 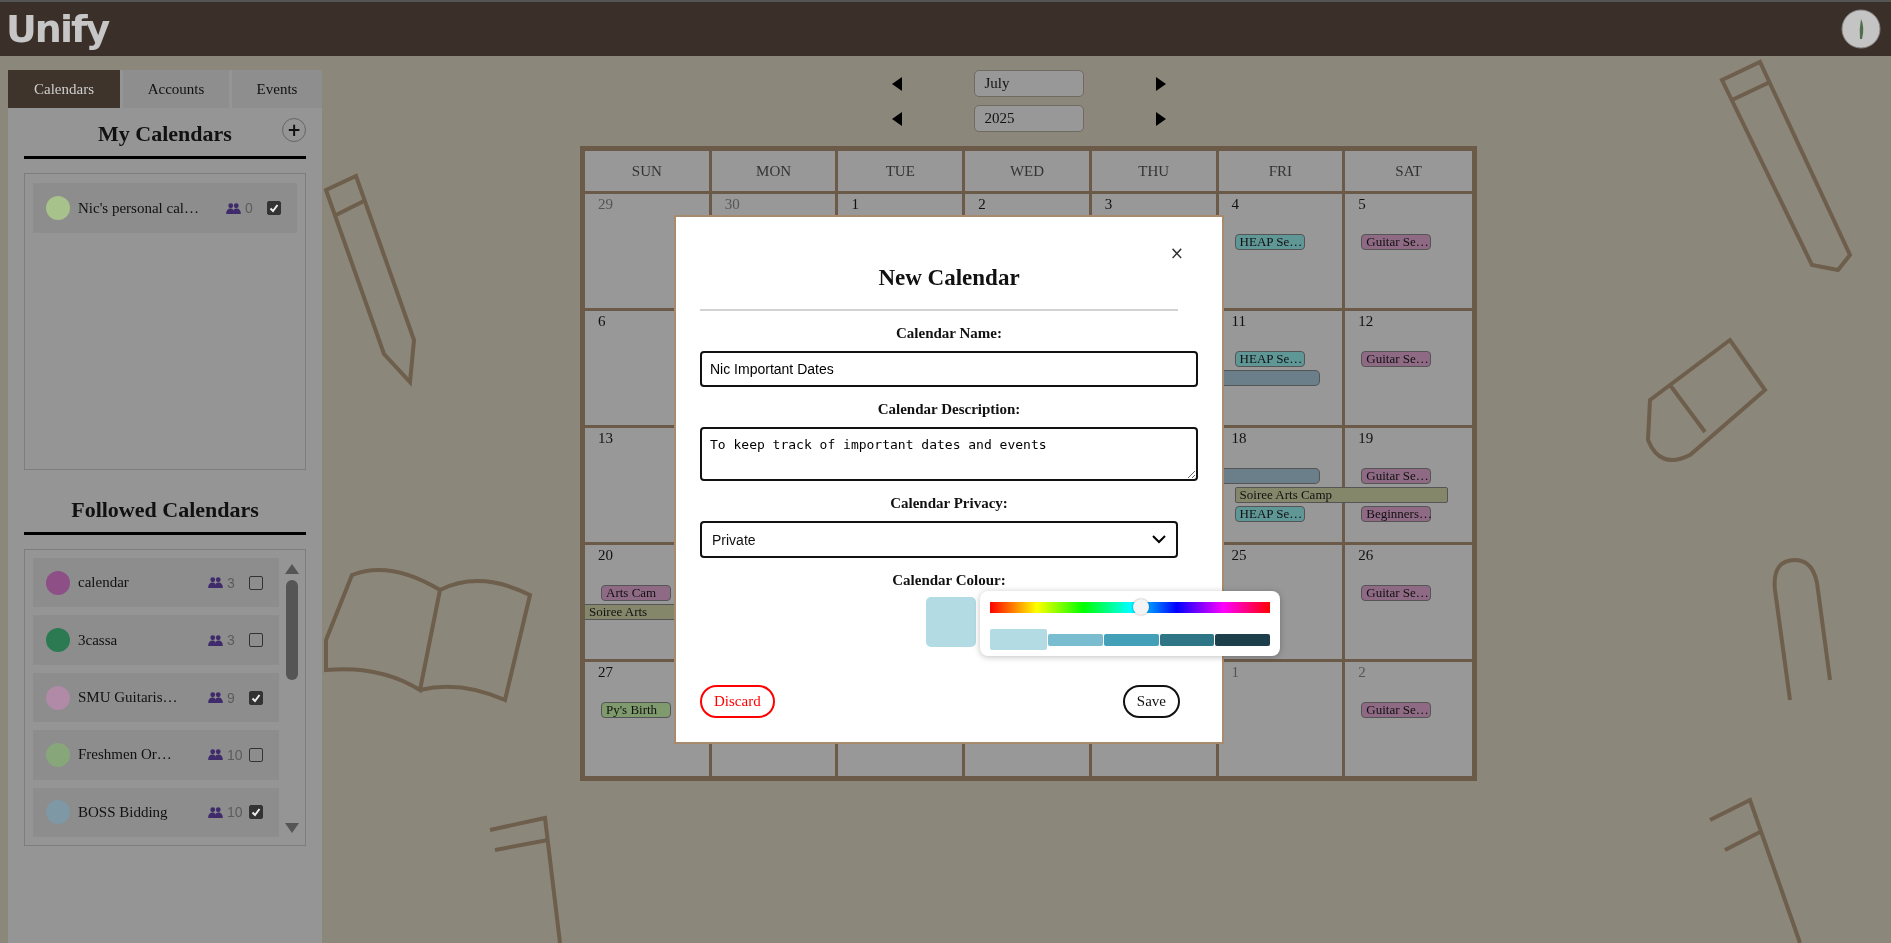 What do you see at coordinates (605, 204) in the screenshot?
I see `day-number: 29` at bounding box center [605, 204].